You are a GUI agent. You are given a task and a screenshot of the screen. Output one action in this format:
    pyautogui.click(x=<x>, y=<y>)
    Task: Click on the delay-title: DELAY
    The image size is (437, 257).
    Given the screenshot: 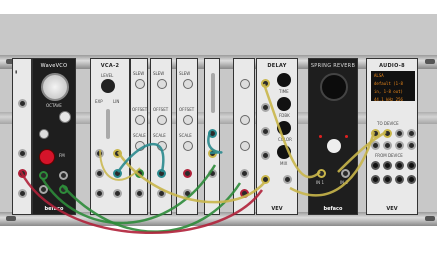 What is the action you would take?
    pyautogui.click(x=277, y=66)
    